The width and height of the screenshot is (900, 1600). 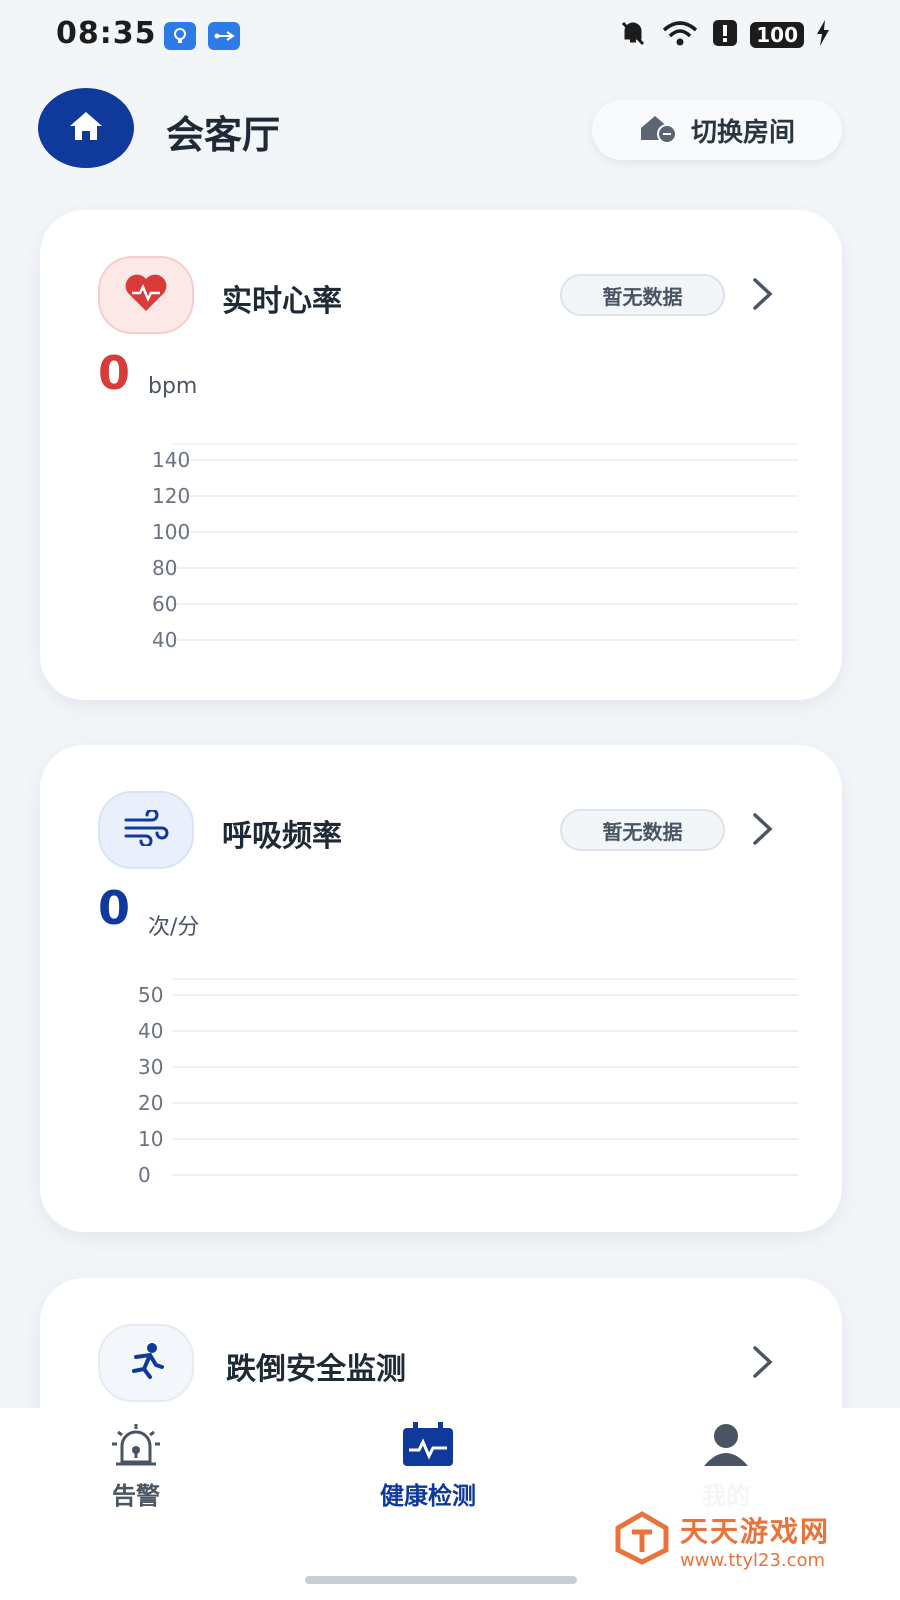 What do you see at coordinates (114, 908) in the screenshot?
I see `respiration-value: 0` at bounding box center [114, 908].